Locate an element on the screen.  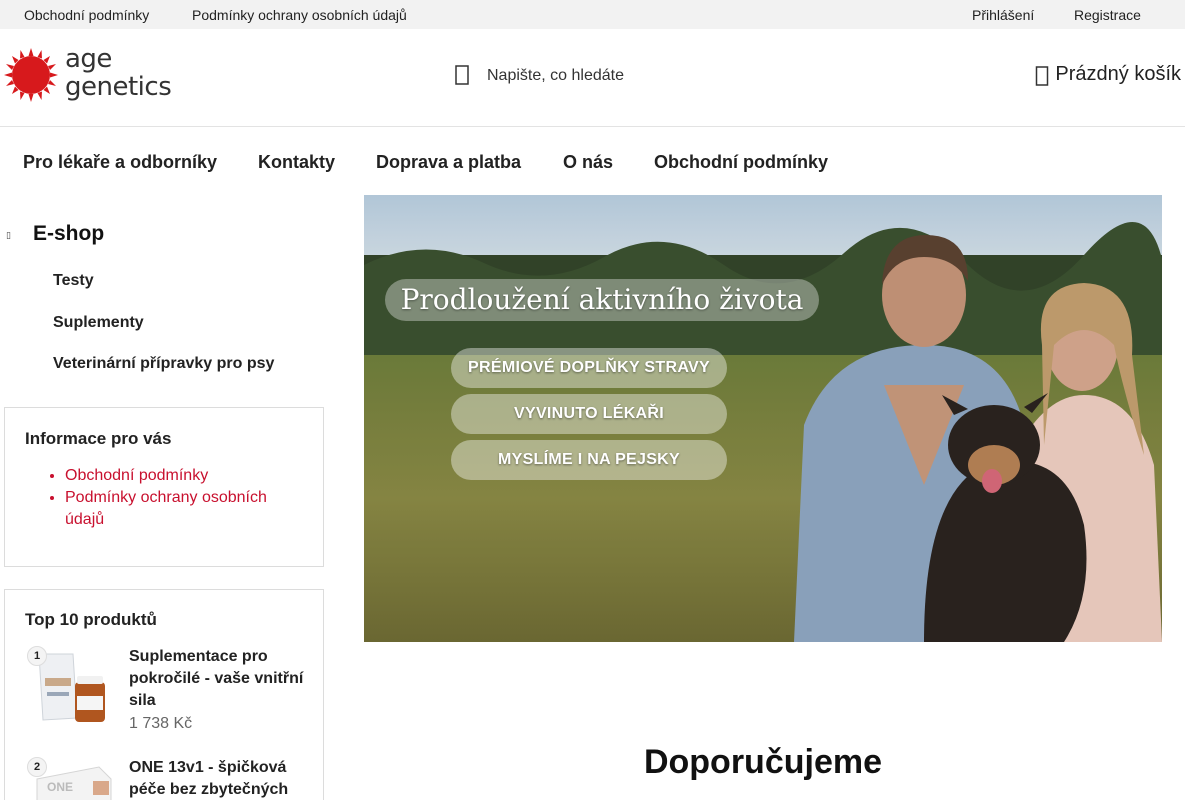
list-item: Podmínky ochrany osobních údajů is located at coordinates (185, 509).